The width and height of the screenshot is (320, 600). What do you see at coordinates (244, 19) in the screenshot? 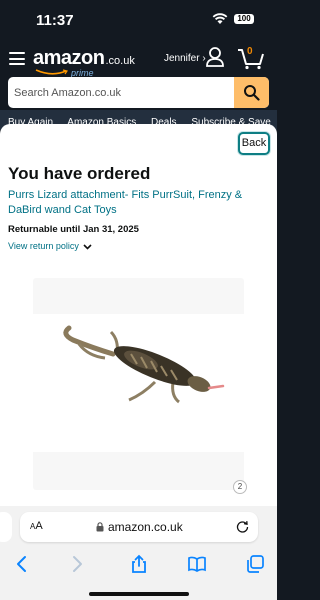
I see `battery-icon: 100` at bounding box center [244, 19].